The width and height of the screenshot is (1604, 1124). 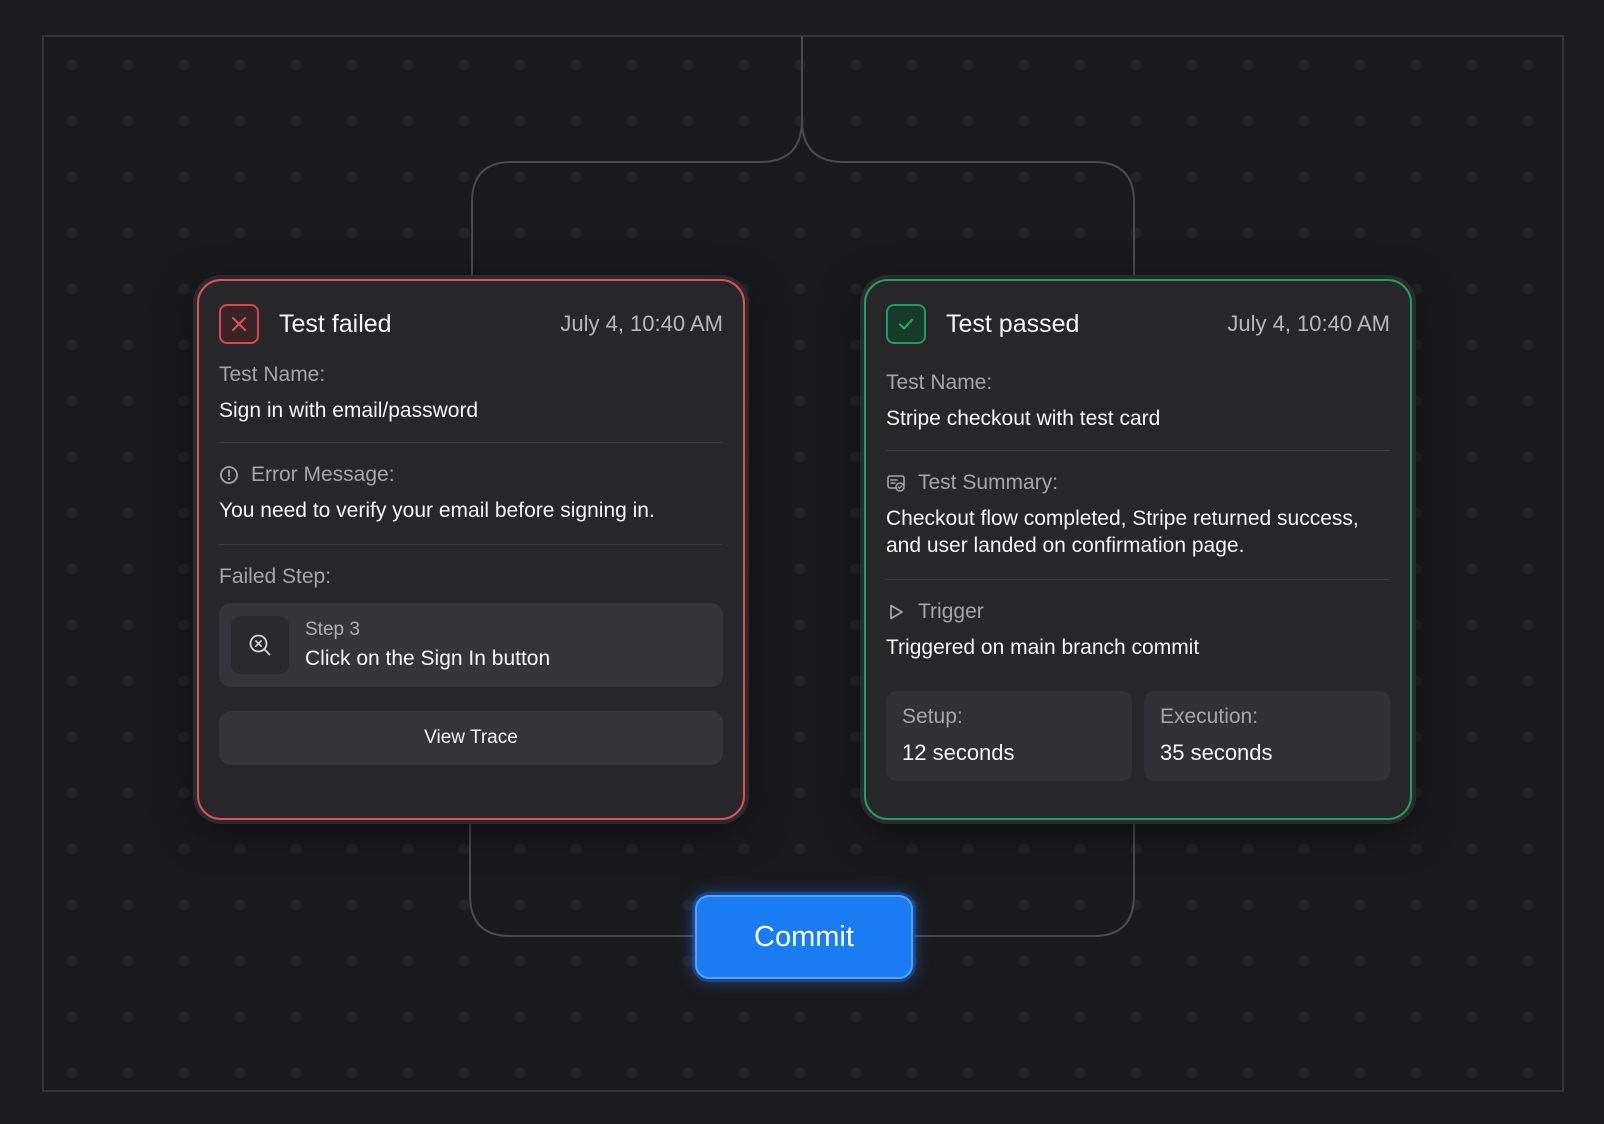 I want to click on timing-stats: Setup: 12 seconds Execution: 35 seconds, so click(x=1138, y=736).